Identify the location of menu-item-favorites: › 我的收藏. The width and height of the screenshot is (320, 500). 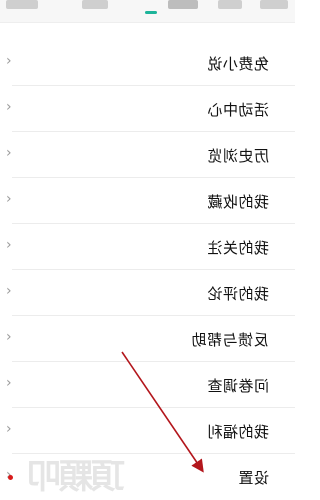
(147, 201).